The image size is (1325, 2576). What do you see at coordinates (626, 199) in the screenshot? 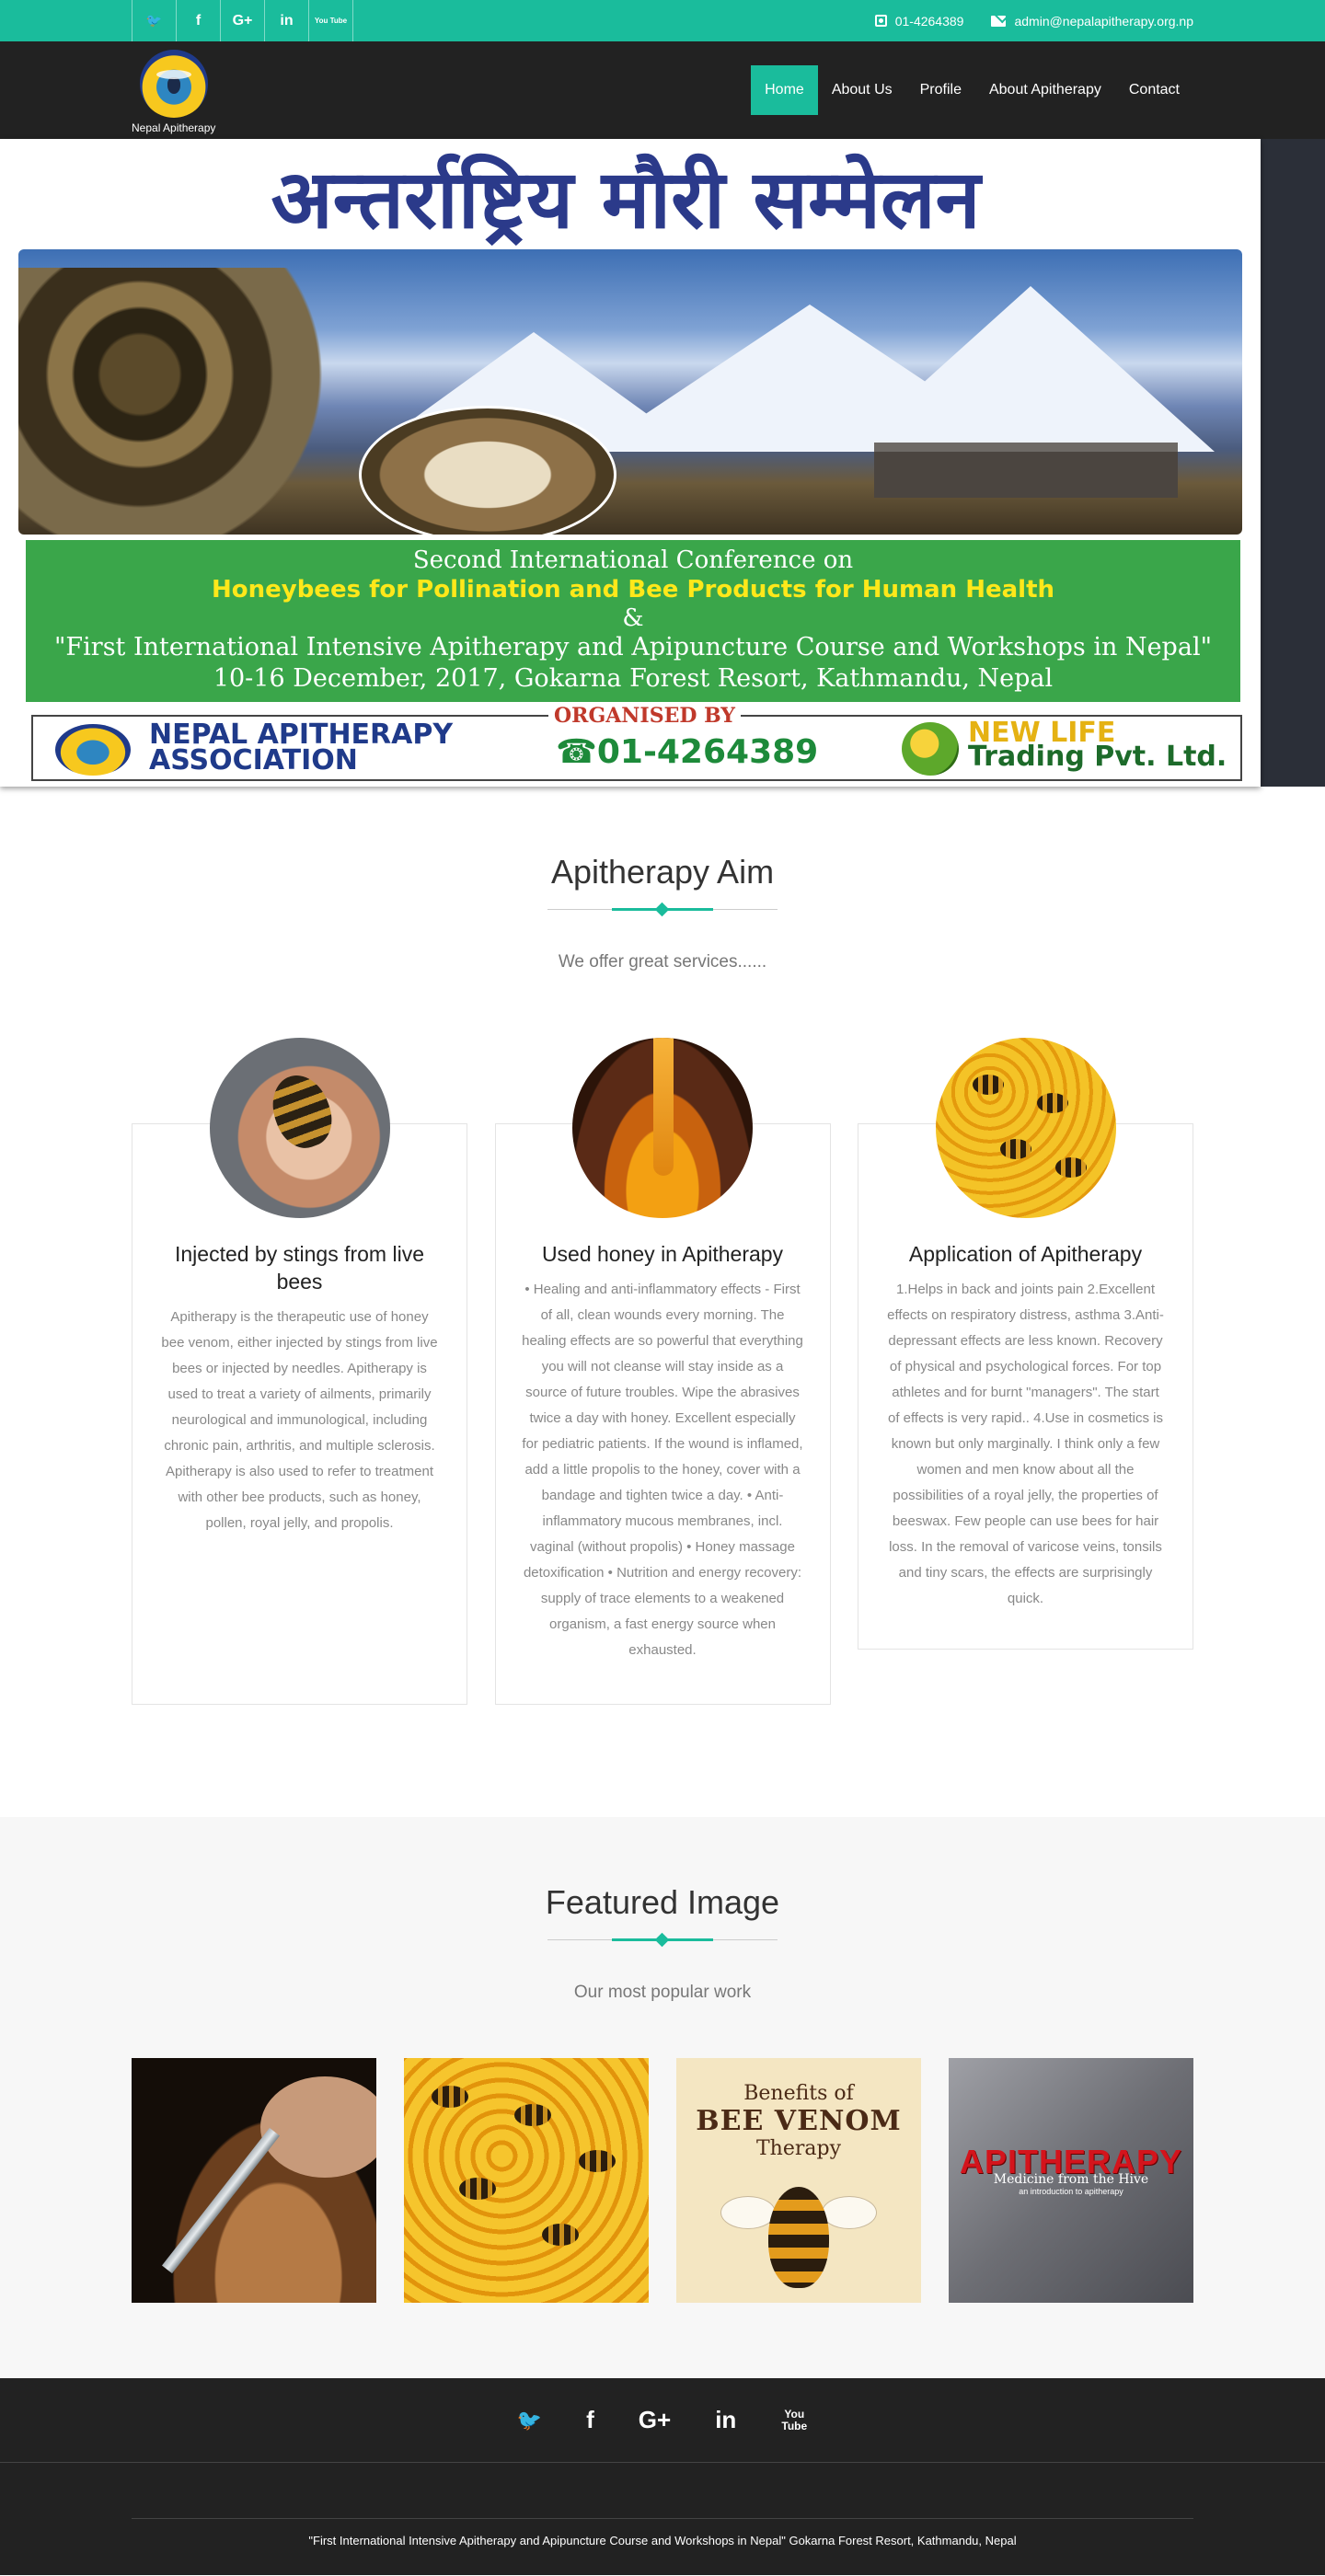
I see `poster-nepali-title: अन्तर्राष्ट्रिय मौरी सम्मेलन` at bounding box center [626, 199].